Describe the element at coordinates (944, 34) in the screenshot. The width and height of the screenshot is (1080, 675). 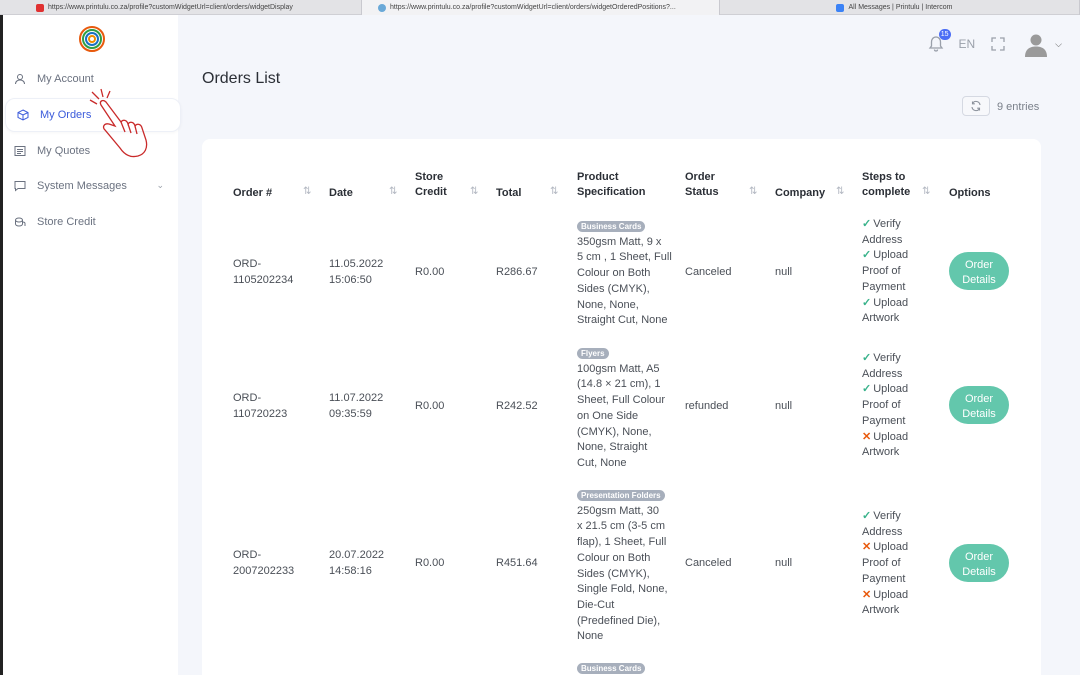
I see `notification-count-badge: 15` at that location.